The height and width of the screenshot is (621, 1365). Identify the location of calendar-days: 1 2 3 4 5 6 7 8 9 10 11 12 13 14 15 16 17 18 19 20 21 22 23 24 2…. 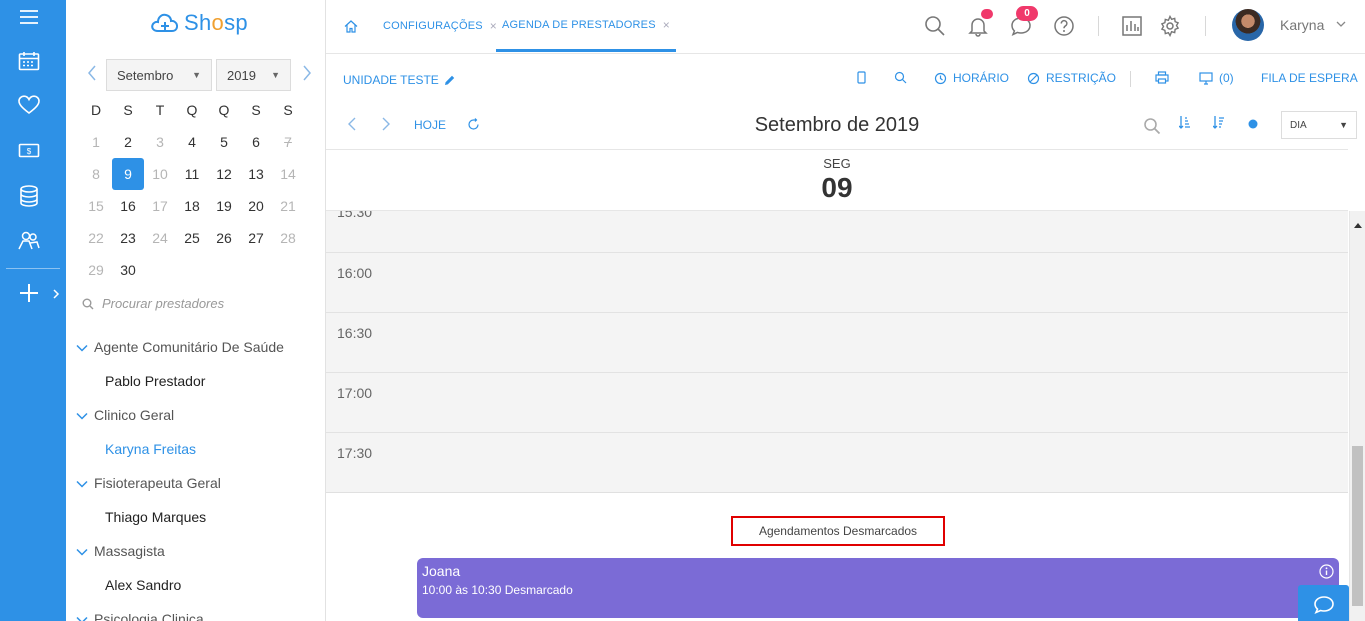
(200, 206).